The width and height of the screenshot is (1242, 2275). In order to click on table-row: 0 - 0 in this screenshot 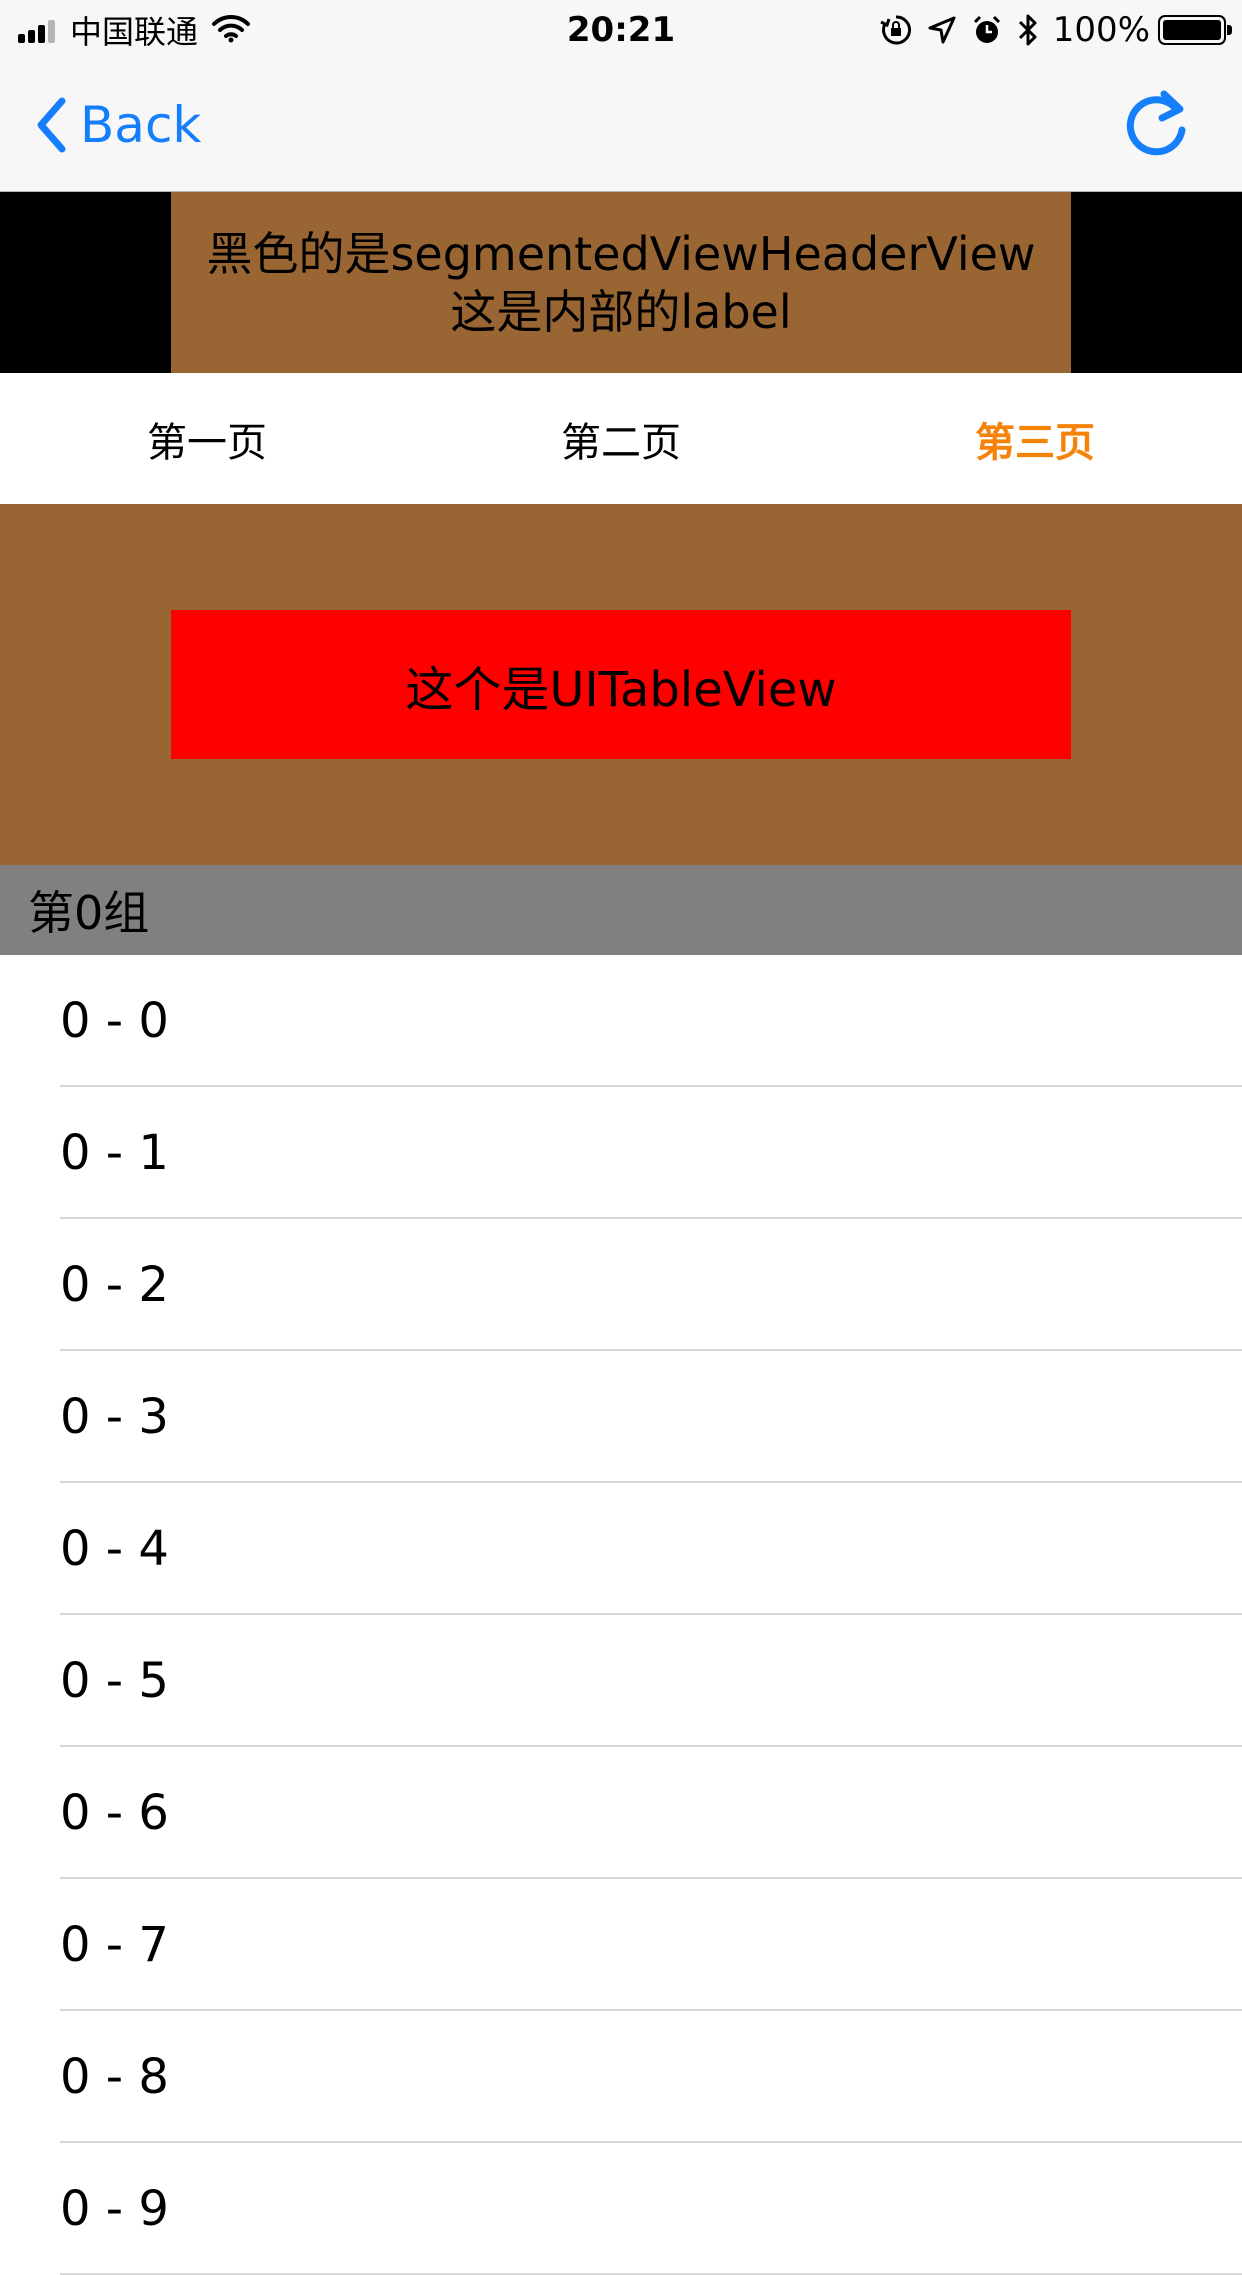, I will do `click(621, 1021)`.